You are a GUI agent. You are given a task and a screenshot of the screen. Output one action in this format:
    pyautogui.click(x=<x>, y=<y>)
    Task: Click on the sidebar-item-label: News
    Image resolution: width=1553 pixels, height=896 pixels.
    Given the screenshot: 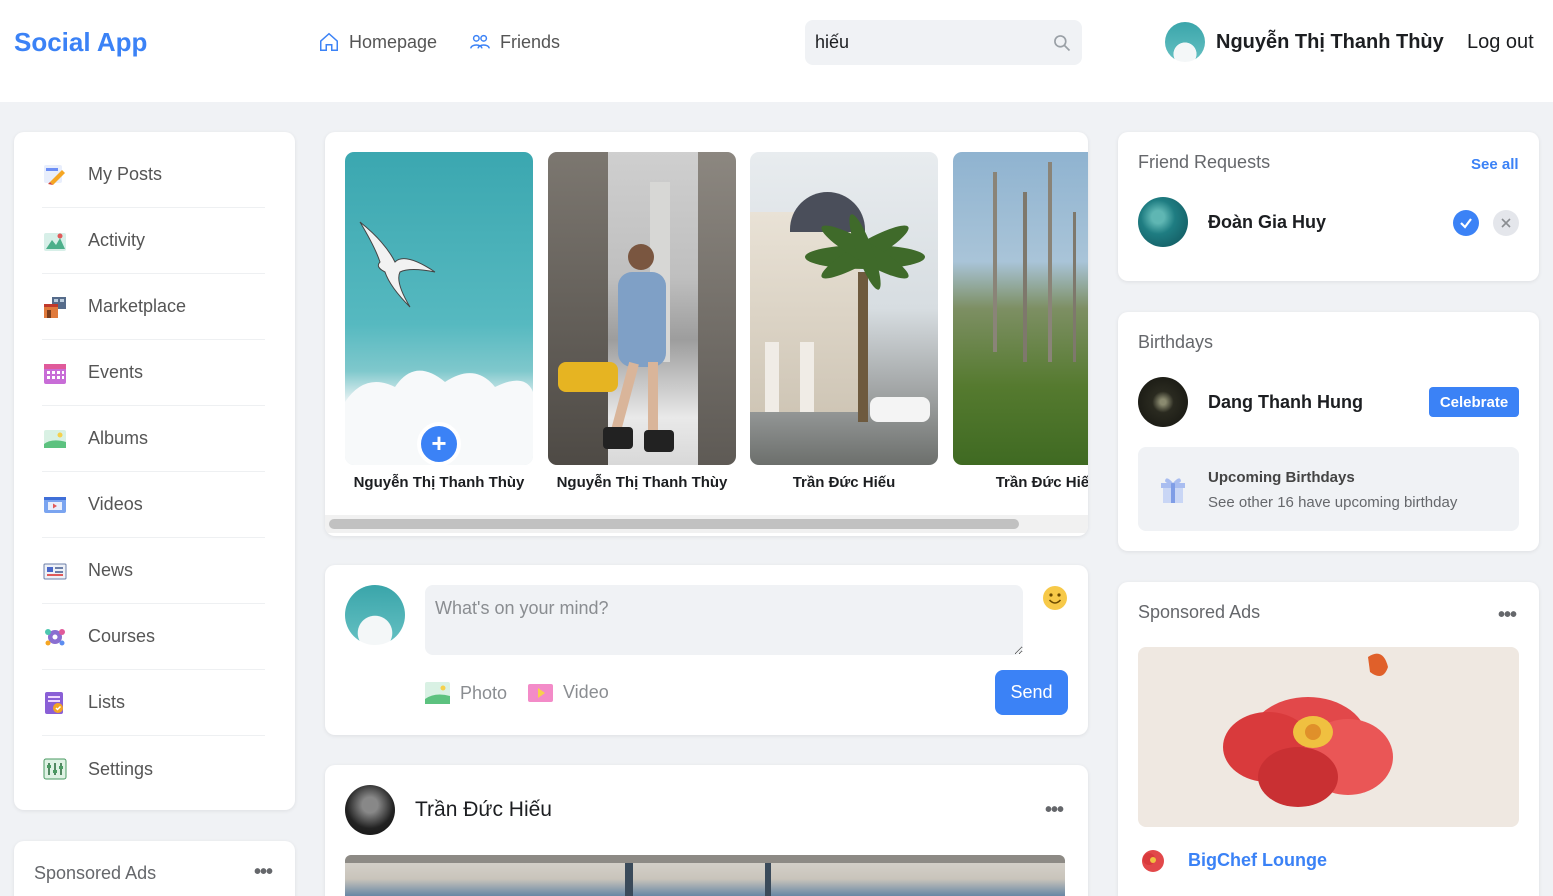 What is the action you would take?
    pyautogui.click(x=111, y=570)
    